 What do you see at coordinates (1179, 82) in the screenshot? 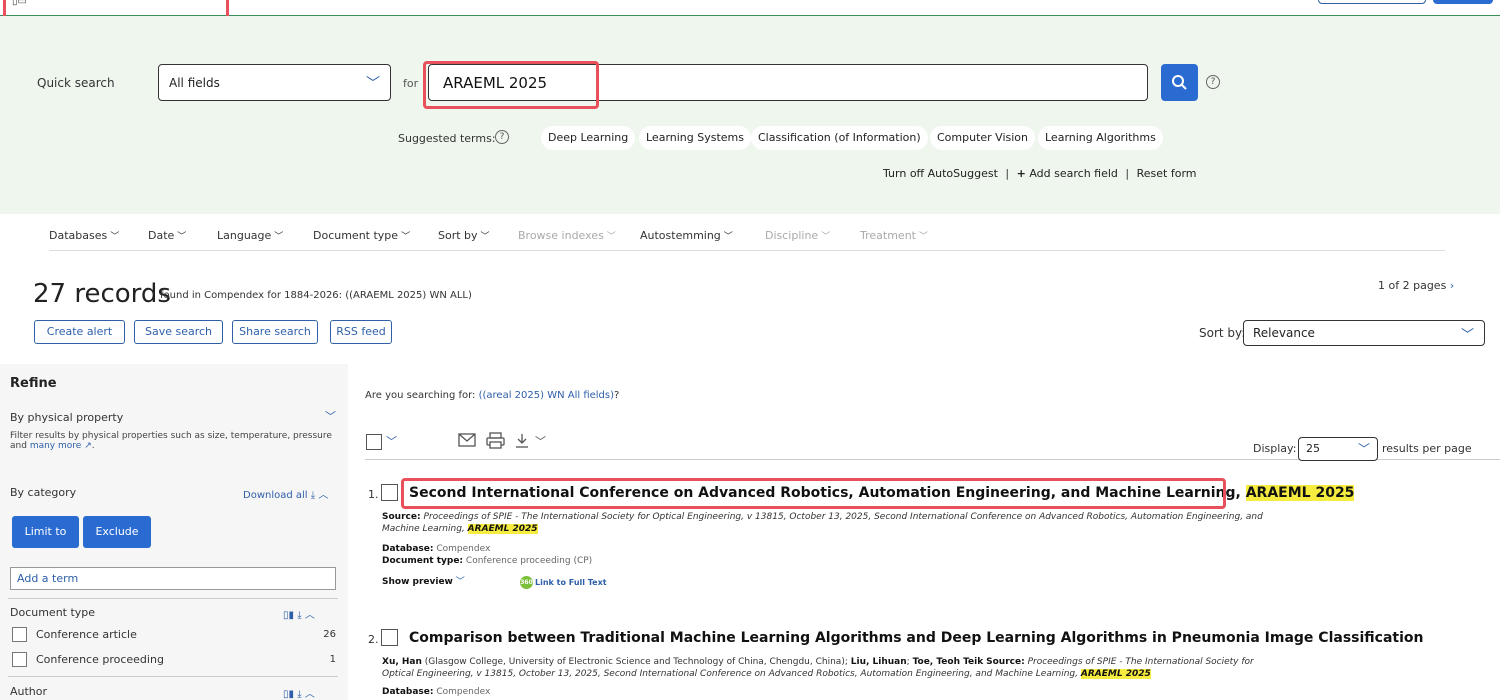
I see `search-button` at bounding box center [1179, 82].